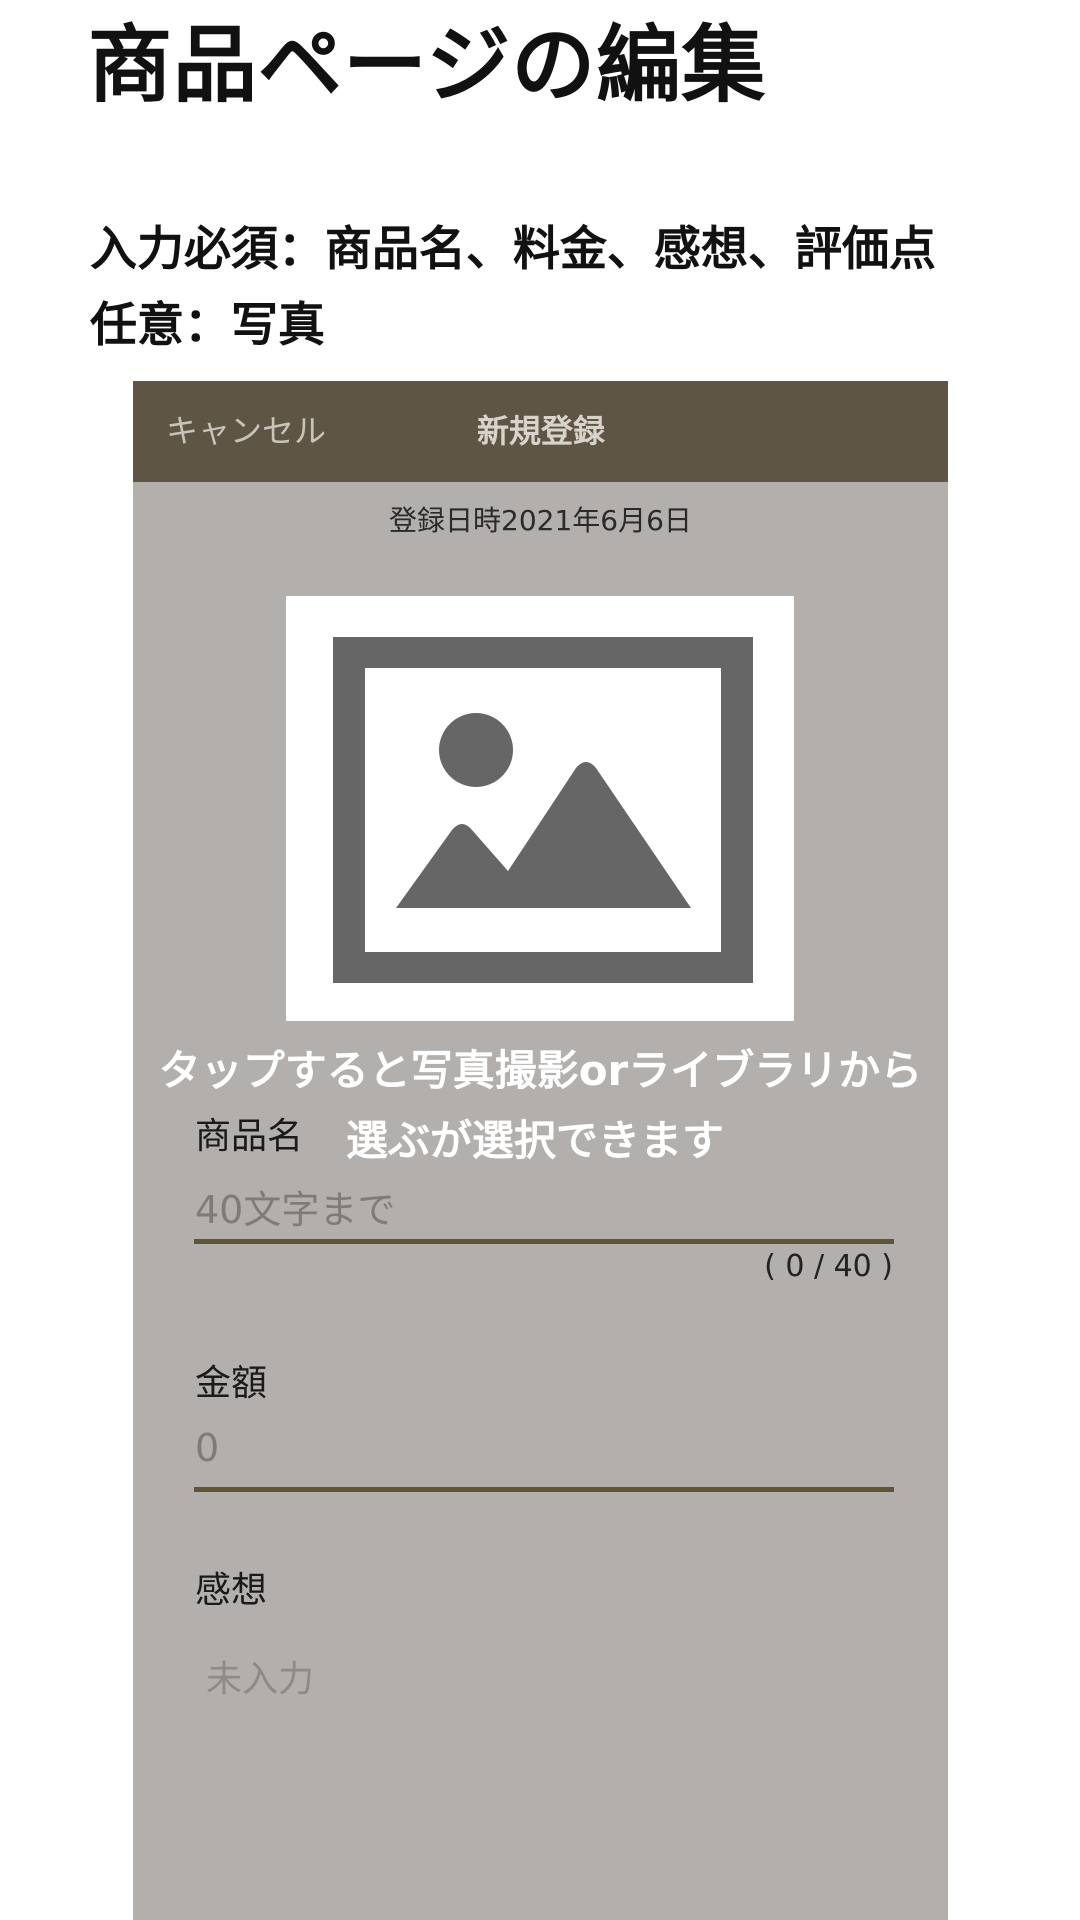 This screenshot has width=1080, height=1920. I want to click on price-input: 0, so click(207, 1448).